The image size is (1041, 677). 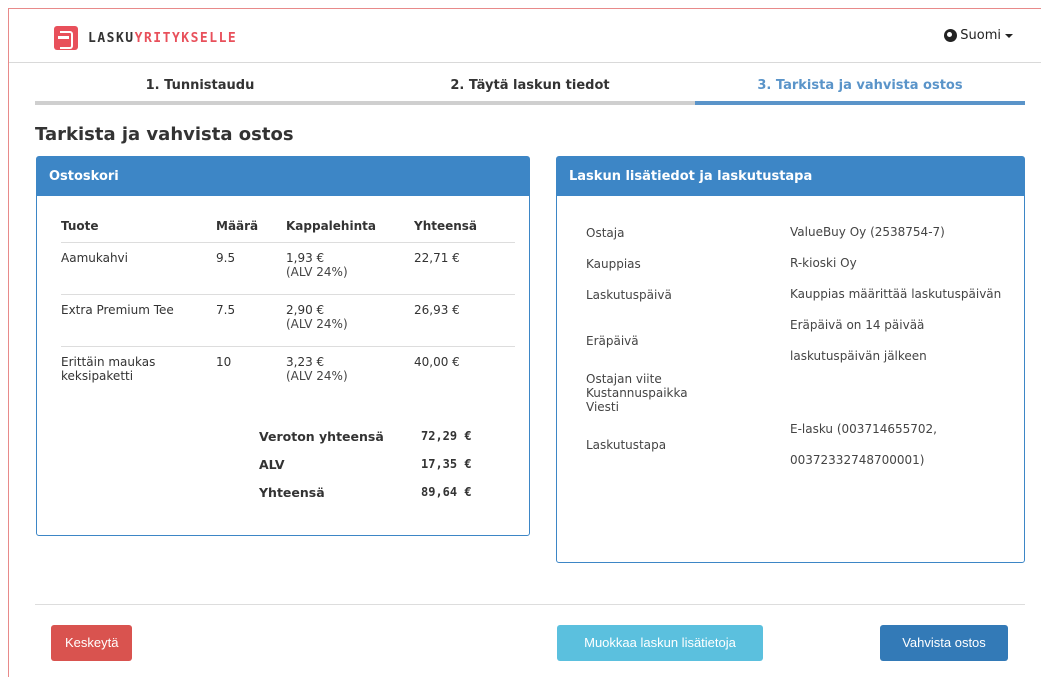 I want to click on step-fill-details: 2. Täytä laskun tiedot, so click(x=530, y=91).